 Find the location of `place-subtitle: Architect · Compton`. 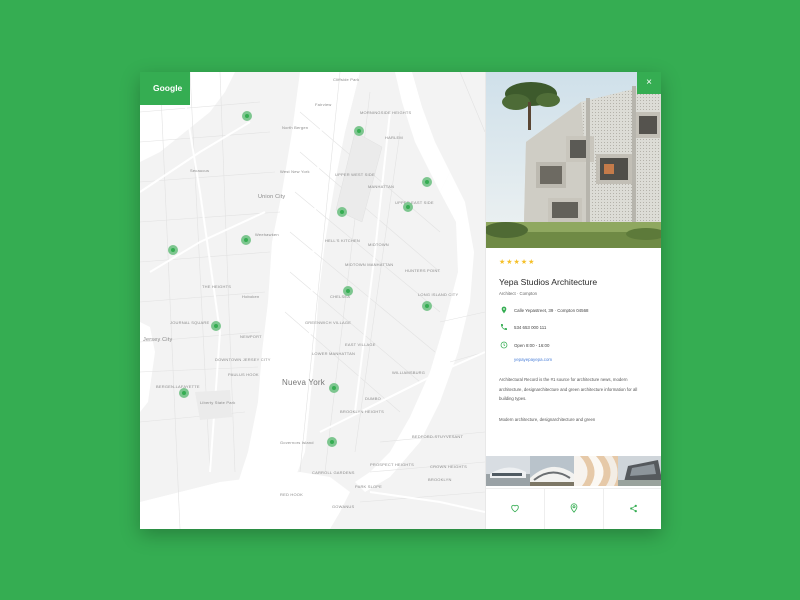

place-subtitle: Architect · Compton is located at coordinates (518, 293).